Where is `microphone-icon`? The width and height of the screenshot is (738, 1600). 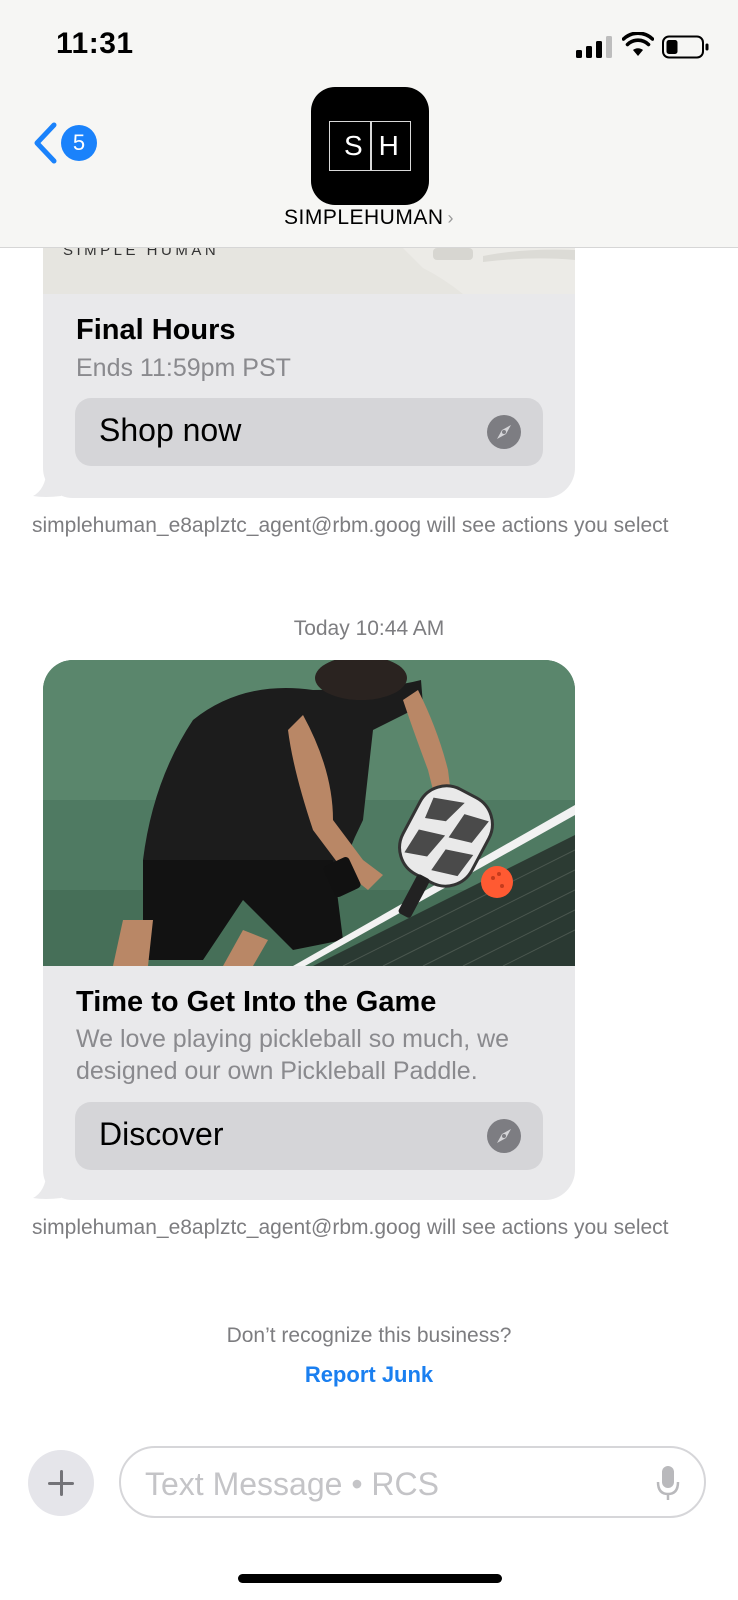 microphone-icon is located at coordinates (668, 1483).